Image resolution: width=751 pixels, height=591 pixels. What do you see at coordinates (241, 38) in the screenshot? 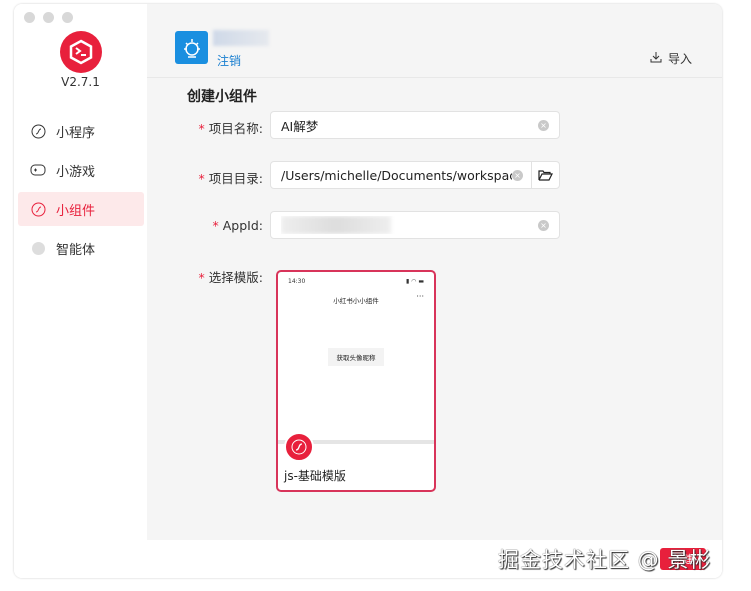
I see `username-blurred` at bounding box center [241, 38].